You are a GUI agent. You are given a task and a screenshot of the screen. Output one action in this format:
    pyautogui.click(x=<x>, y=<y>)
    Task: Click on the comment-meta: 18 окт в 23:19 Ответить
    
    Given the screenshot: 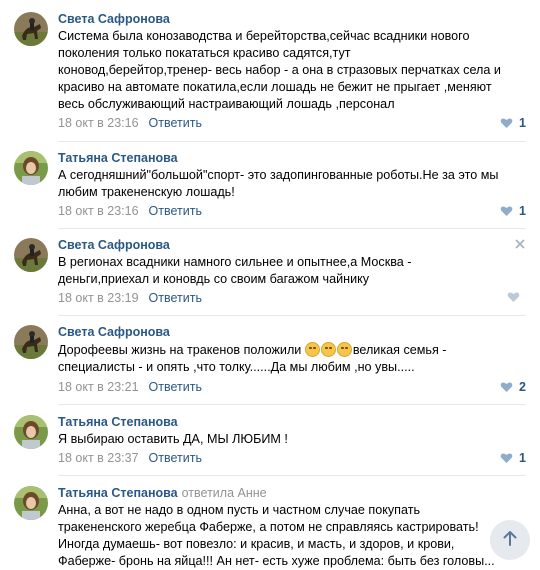 What is the action you would take?
    pyautogui.click(x=130, y=298)
    